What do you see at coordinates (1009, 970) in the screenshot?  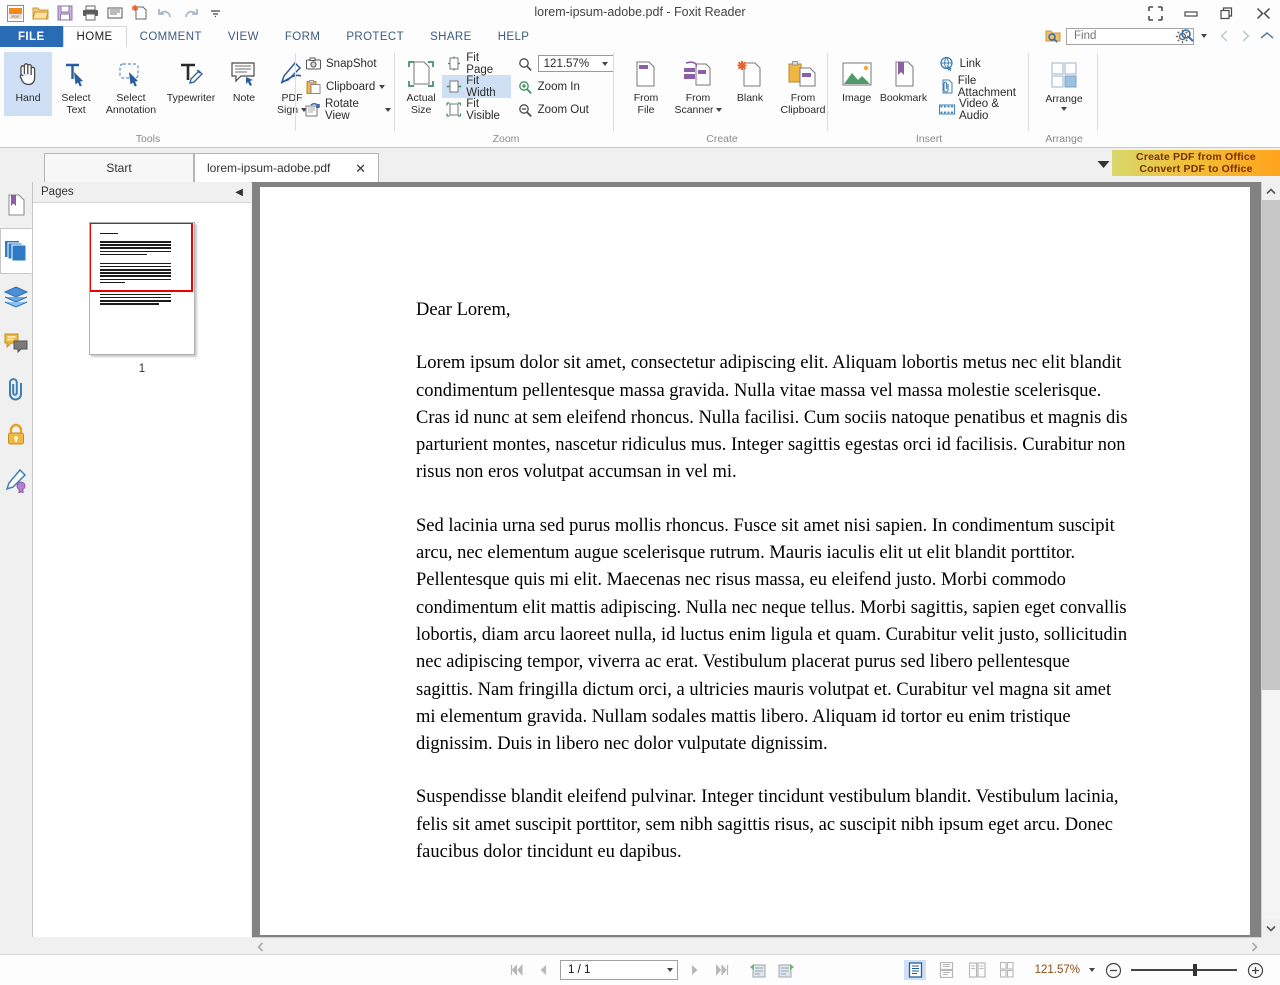 I see `continuous-facing-view-icon` at bounding box center [1009, 970].